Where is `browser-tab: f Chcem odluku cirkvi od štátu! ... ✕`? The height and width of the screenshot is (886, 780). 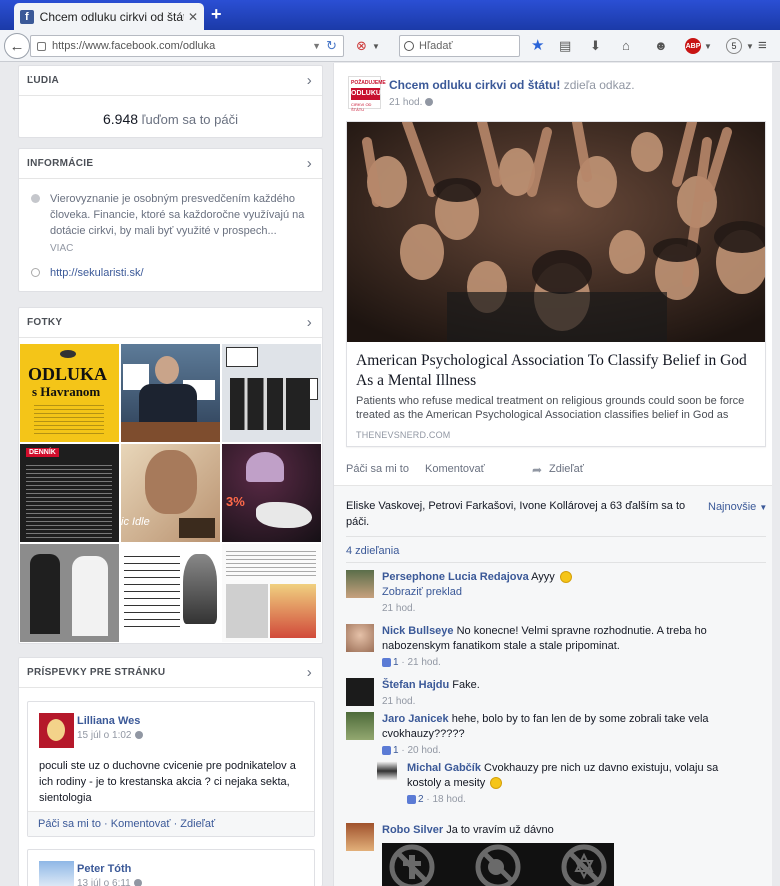
browser-tab: f Chcem odluku cirkvi od štátu! ... ✕ is located at coordinates (109, 16).